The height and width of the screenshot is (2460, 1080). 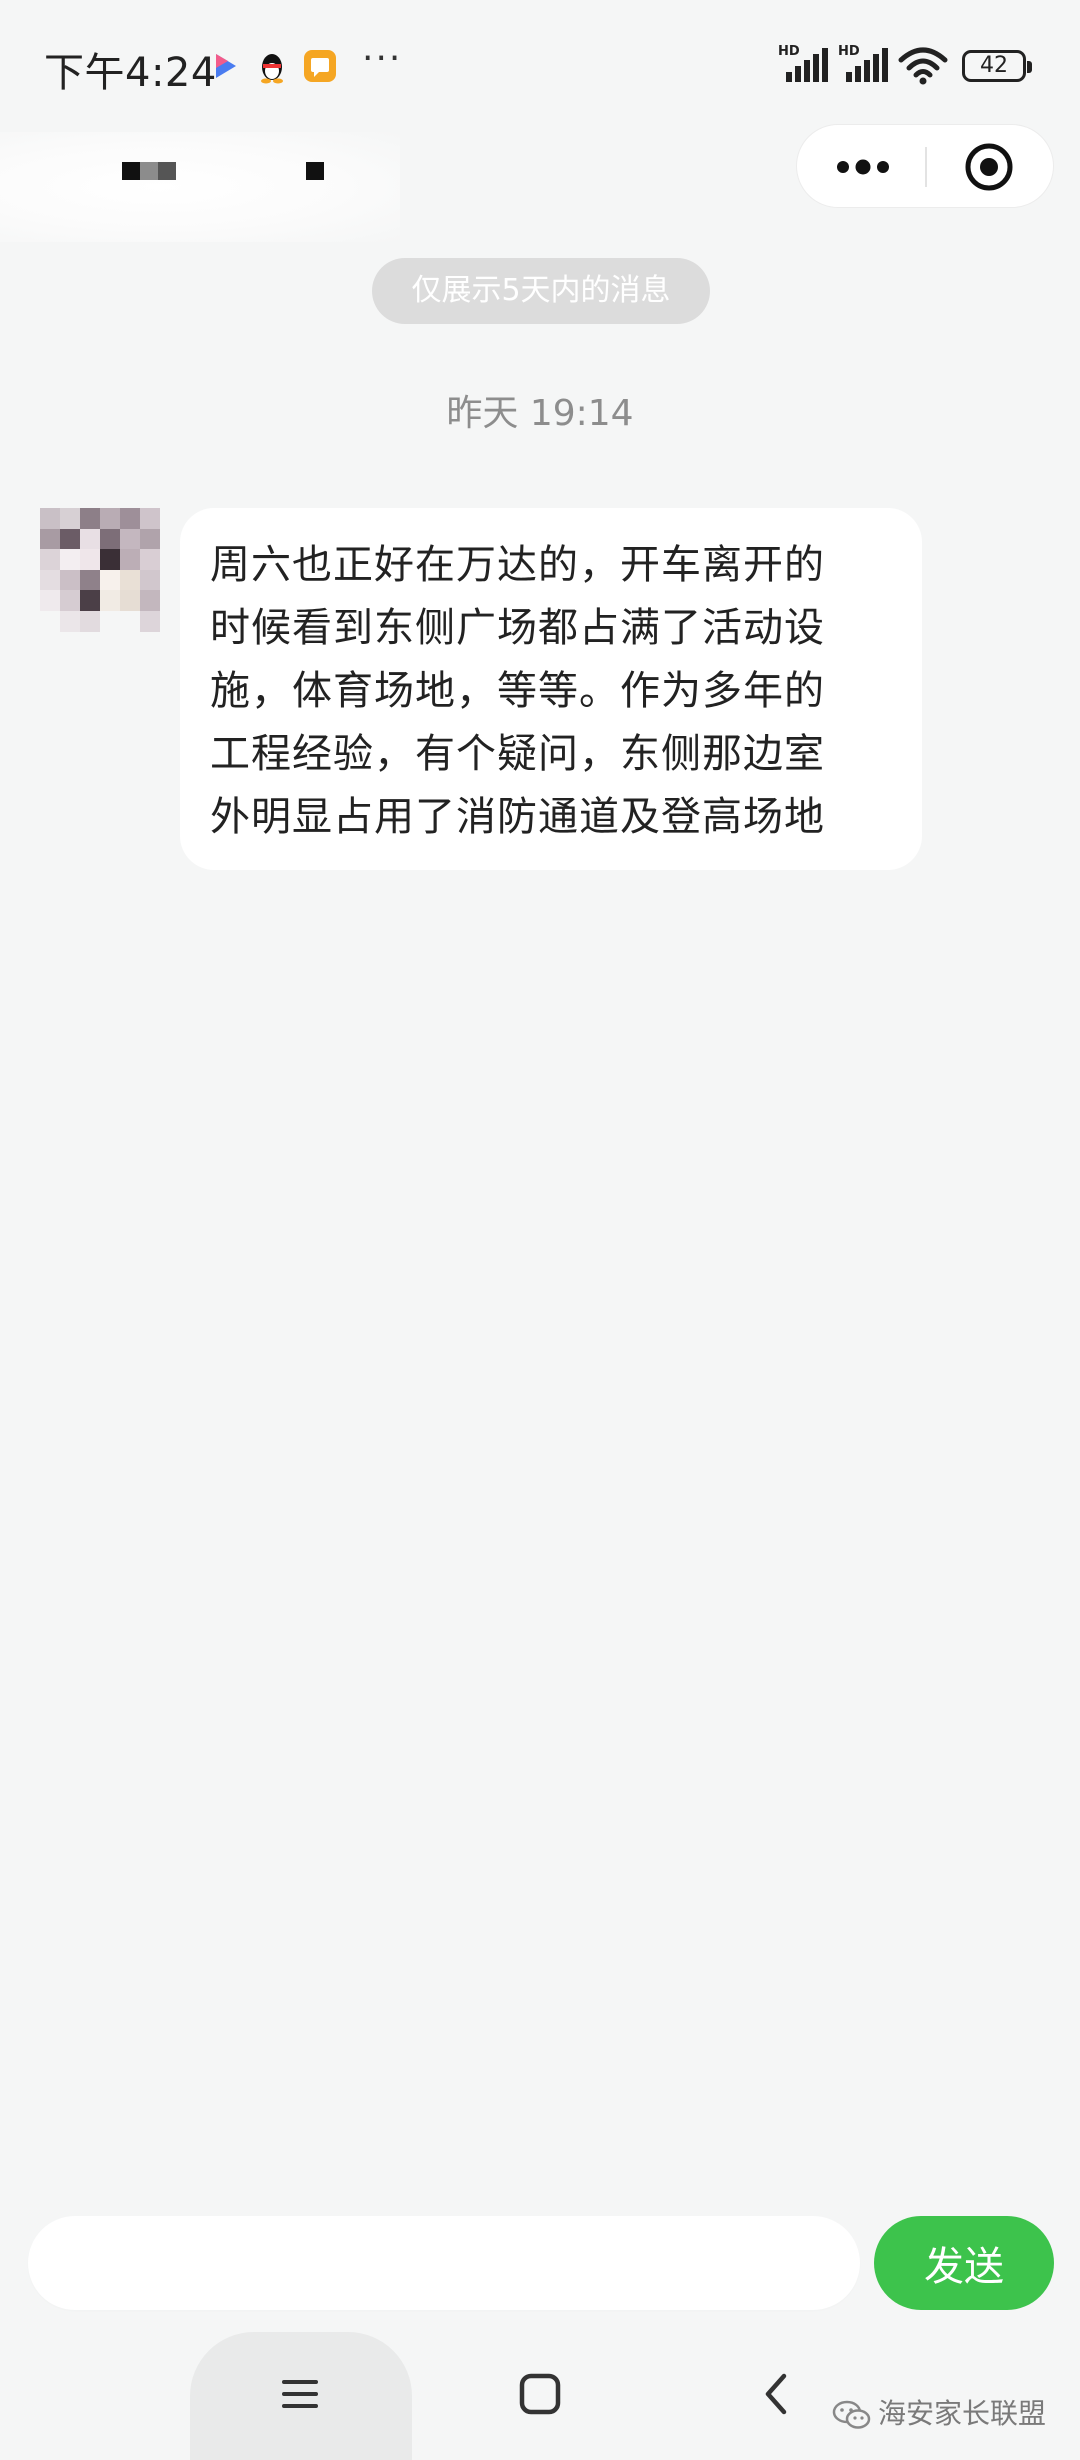 I want to click on watermark: 海安家长联盟, so click(x=939, y=2414).